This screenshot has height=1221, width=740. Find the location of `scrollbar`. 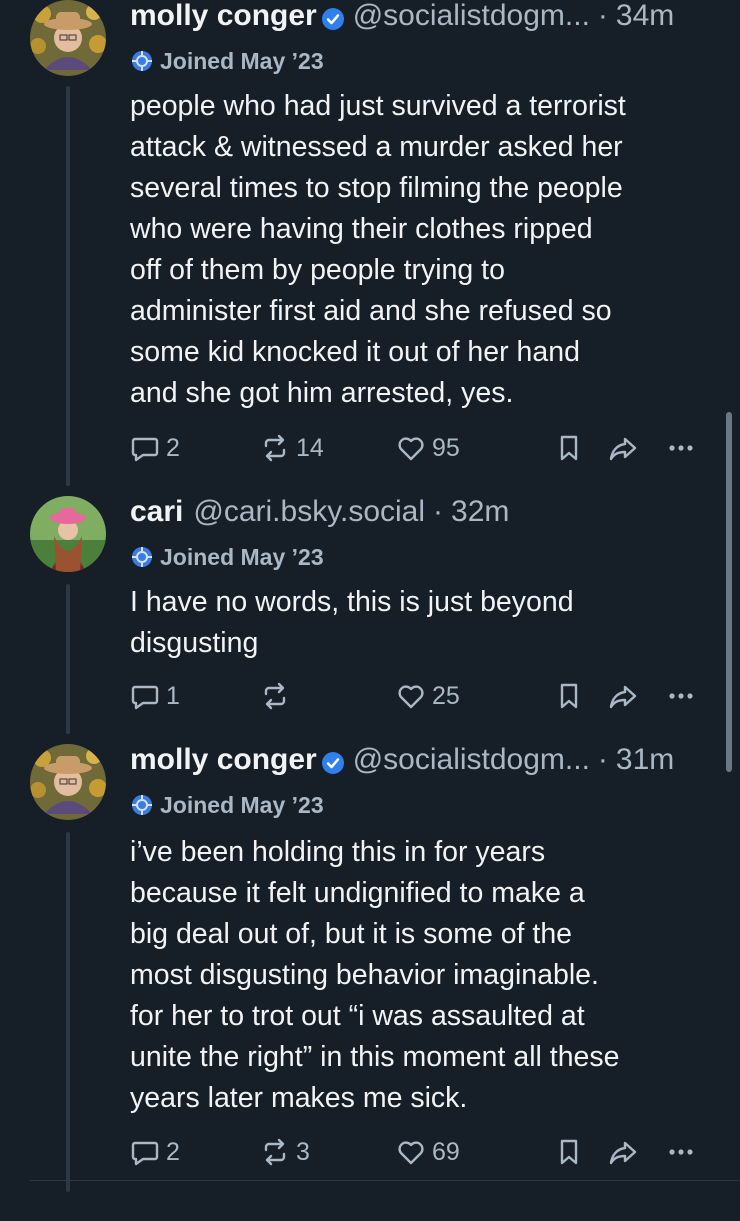

scrollbar is located at coordinates (729, 592).